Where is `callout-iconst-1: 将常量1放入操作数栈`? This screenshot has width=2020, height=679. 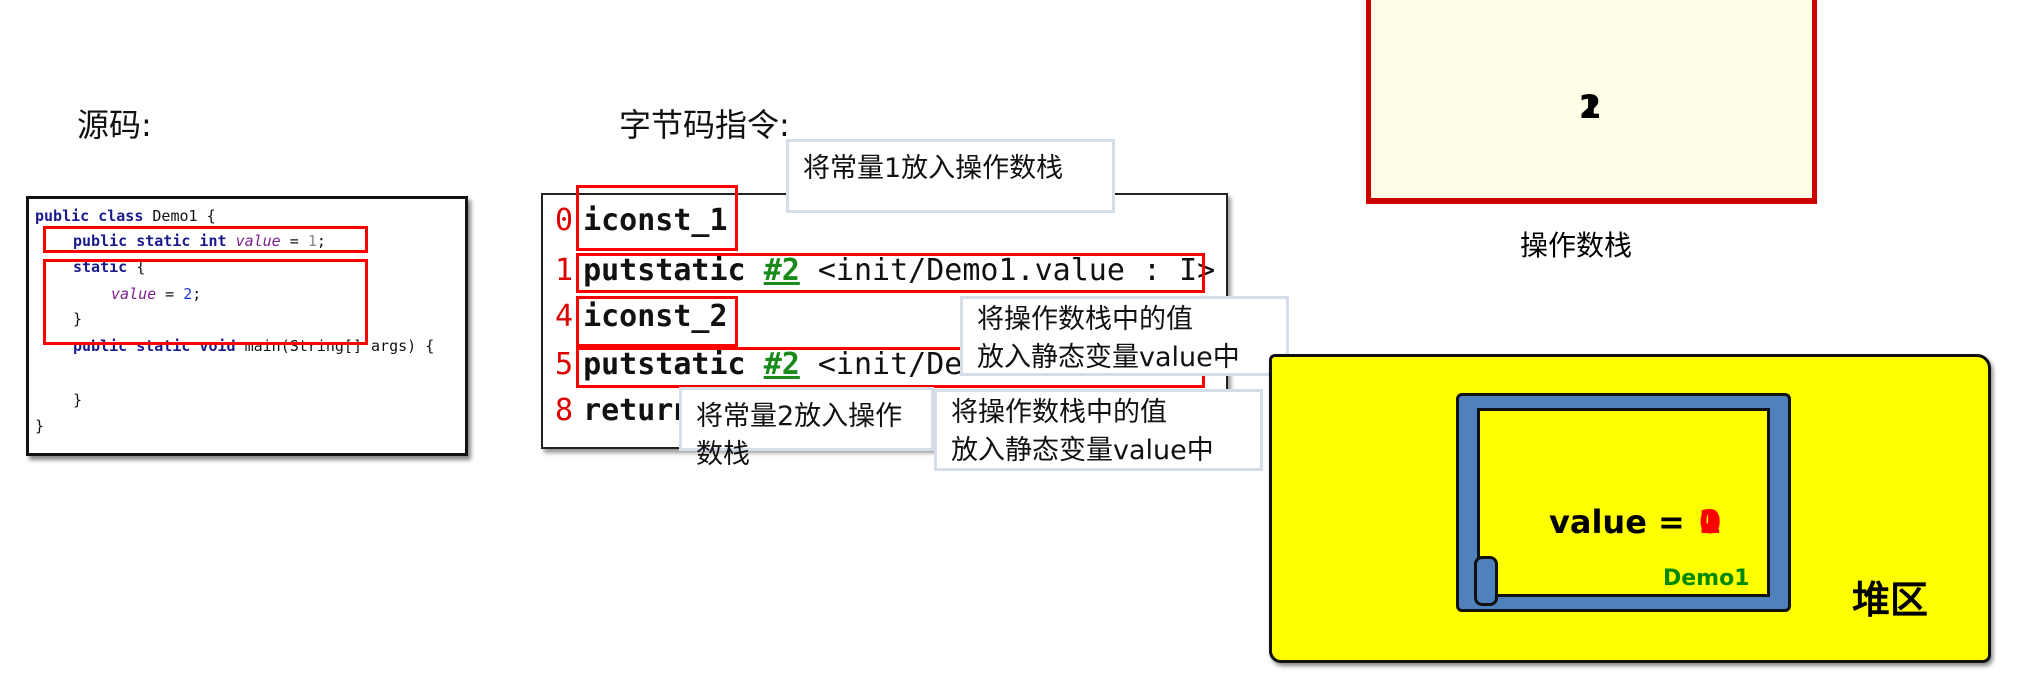
callout-iconst-1: 将常量1放入操作数栈 is located at coordinates (950, 176).